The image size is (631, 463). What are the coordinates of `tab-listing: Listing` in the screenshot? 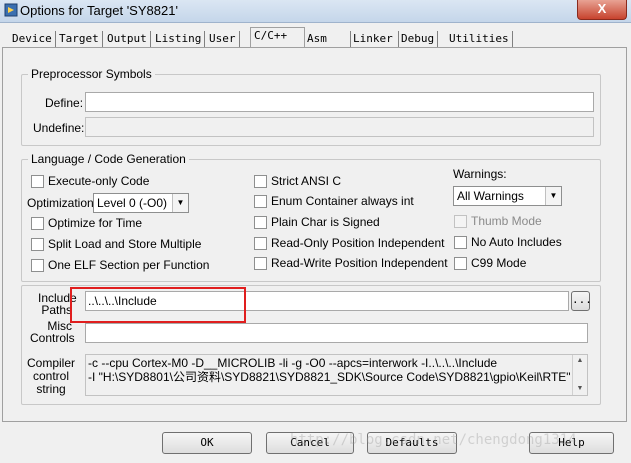 It's located at (179, 39).